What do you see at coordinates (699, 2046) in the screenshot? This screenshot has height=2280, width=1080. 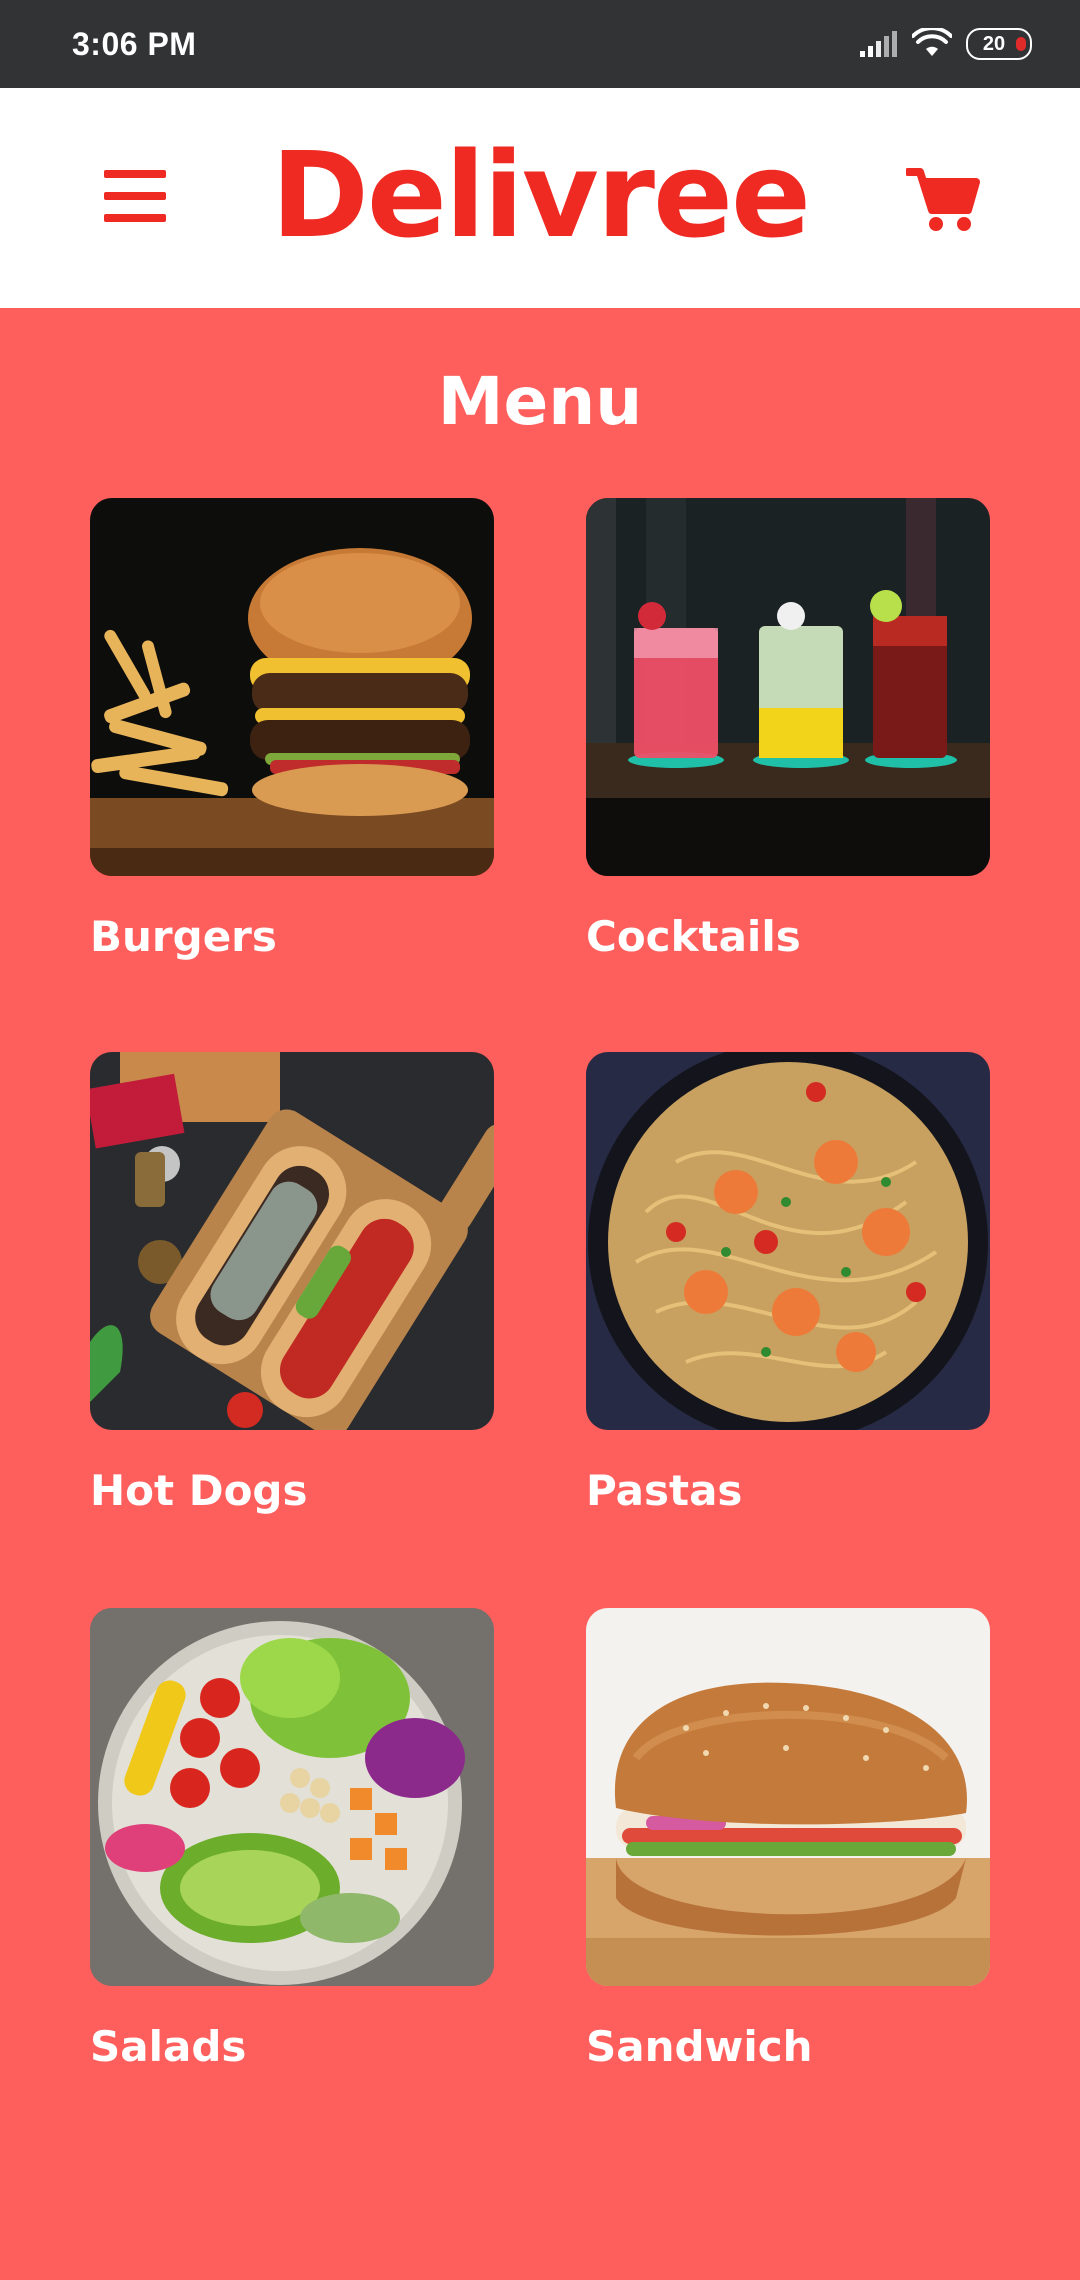 I see `menu-card-label: Sandwich` at bounding box center [699, 2046].